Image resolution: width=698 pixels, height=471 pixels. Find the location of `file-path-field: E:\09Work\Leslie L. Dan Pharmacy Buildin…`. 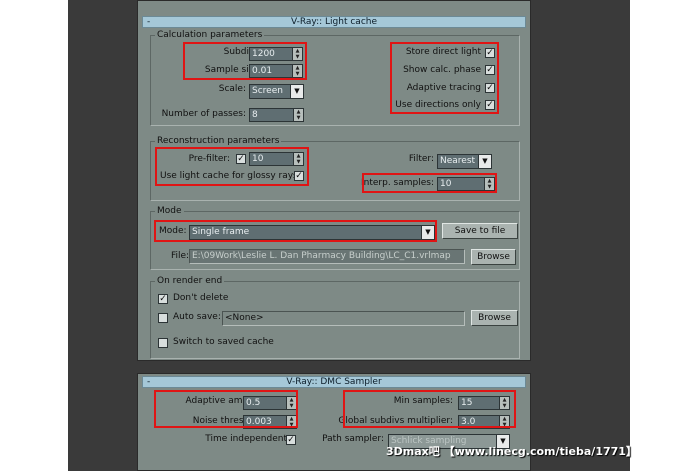

file-path-field: E:\09Work\Leslie L. Dan Pharmacy Buildin… is located at coordinates (327, 256).